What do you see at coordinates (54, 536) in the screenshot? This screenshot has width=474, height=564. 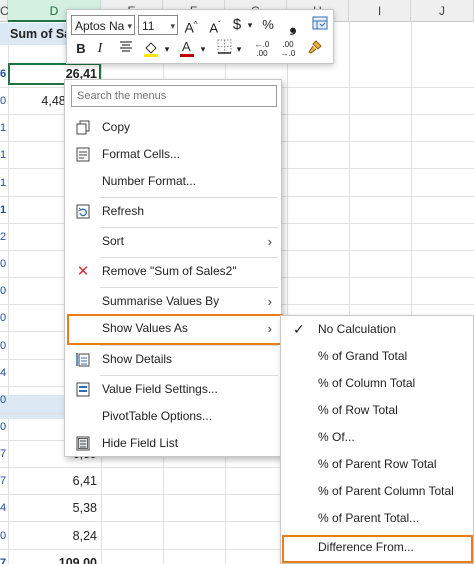 I see `sum-value-cell: 8,24` at bounding box center [54, 536].